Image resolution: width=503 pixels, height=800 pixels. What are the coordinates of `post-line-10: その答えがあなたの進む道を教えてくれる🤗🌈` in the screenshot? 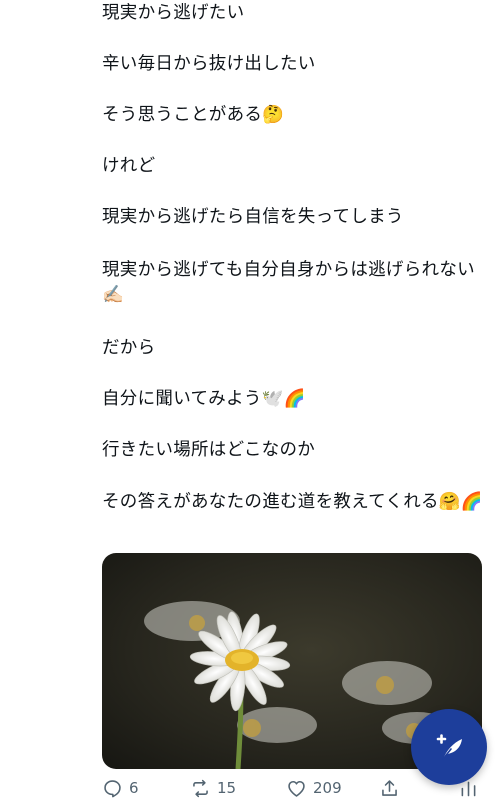 It's located at (292, 502).